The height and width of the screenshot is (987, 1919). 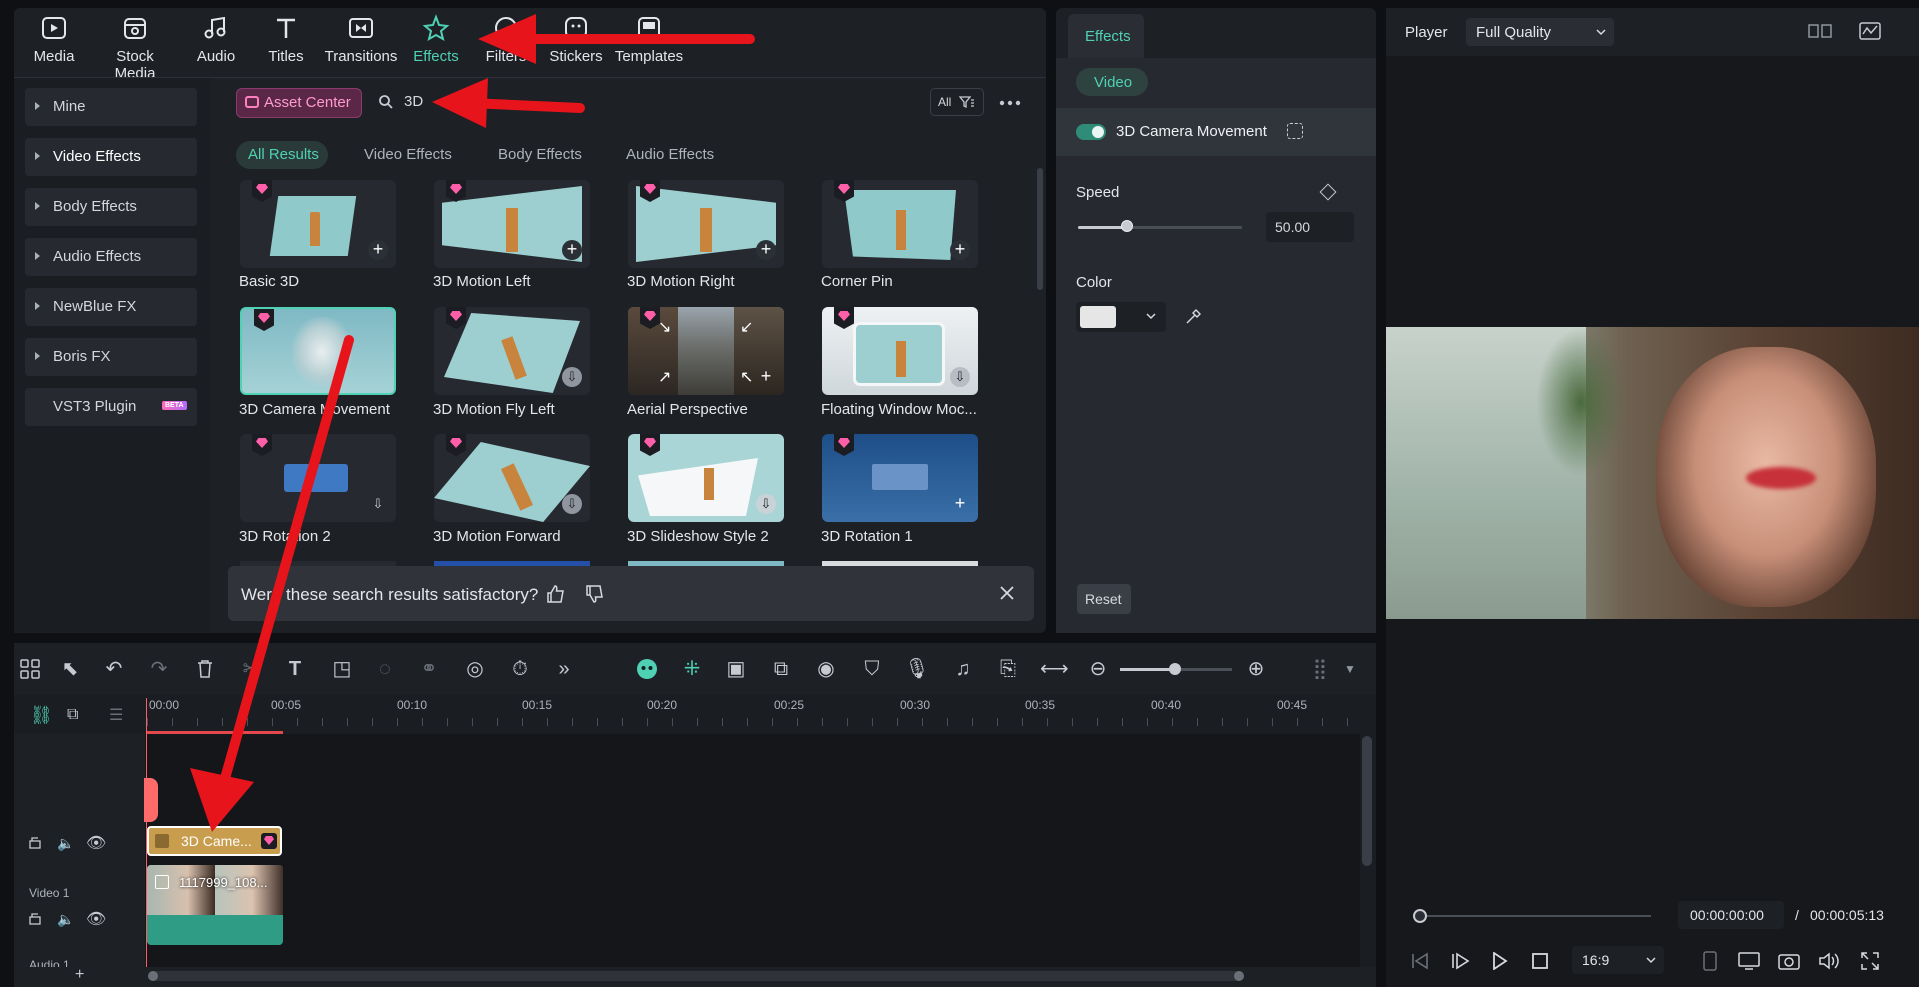 What do you see at coordinates (222, 800) in the screenshot?
I see `annotation-arrowhead-drag` at bounding box center [222, 800].